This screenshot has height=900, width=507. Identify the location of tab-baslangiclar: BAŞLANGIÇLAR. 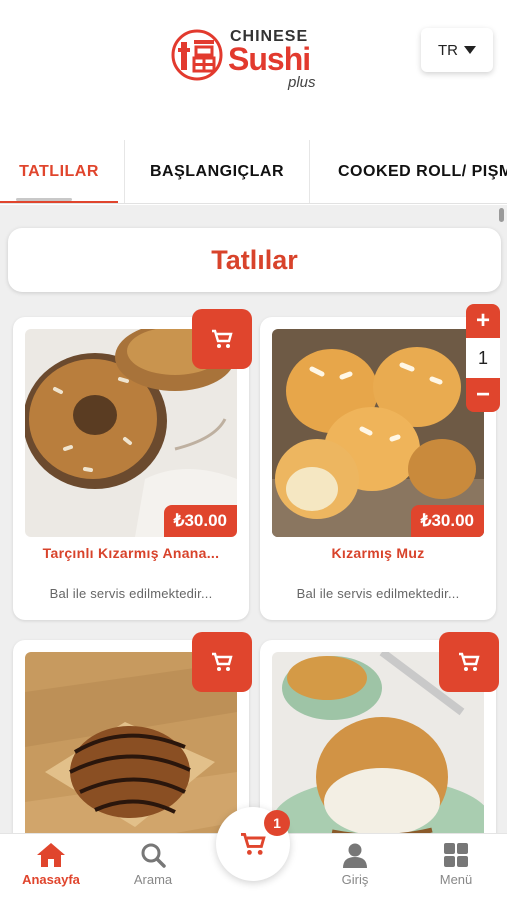
(217, 171).